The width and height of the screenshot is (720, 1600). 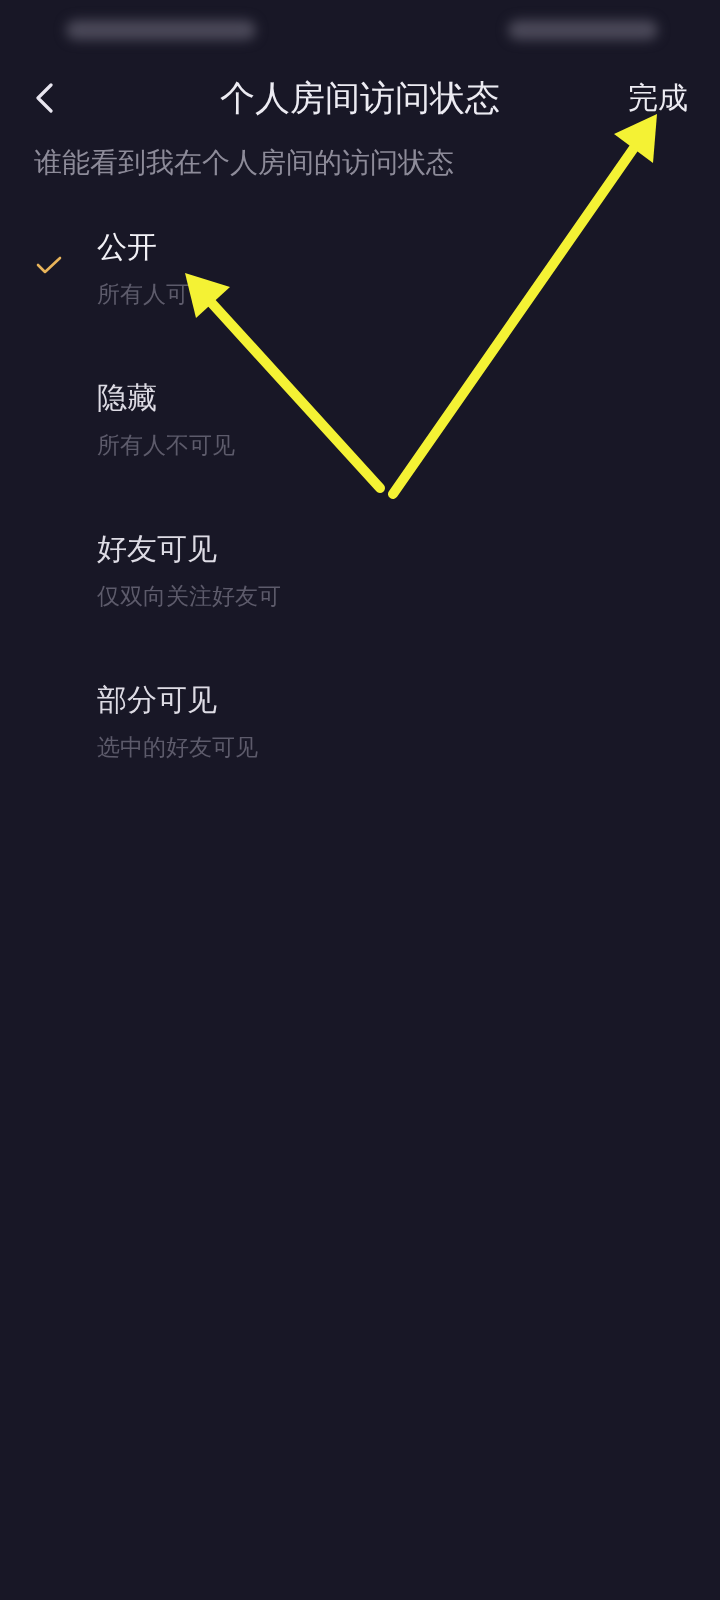 What do you see at coordinates (244, 163) in the screenshot?
I see `section-prompt: 谁能看到我在个人房间的访问状态` at bounding box center [244, 163].